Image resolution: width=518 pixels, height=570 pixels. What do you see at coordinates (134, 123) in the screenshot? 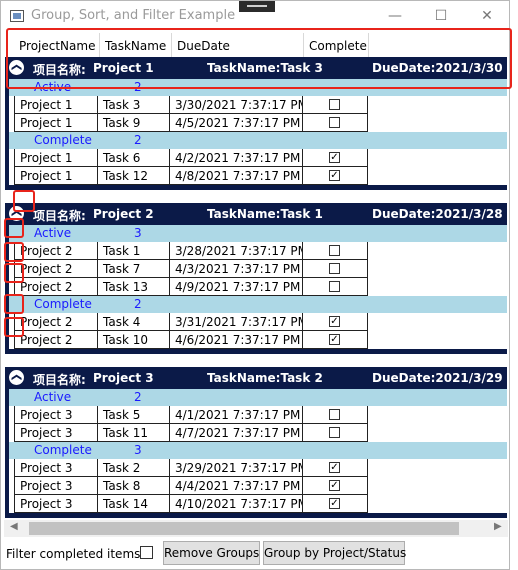
I see `cell-task: Task 9` at bounding box center [134, 123].